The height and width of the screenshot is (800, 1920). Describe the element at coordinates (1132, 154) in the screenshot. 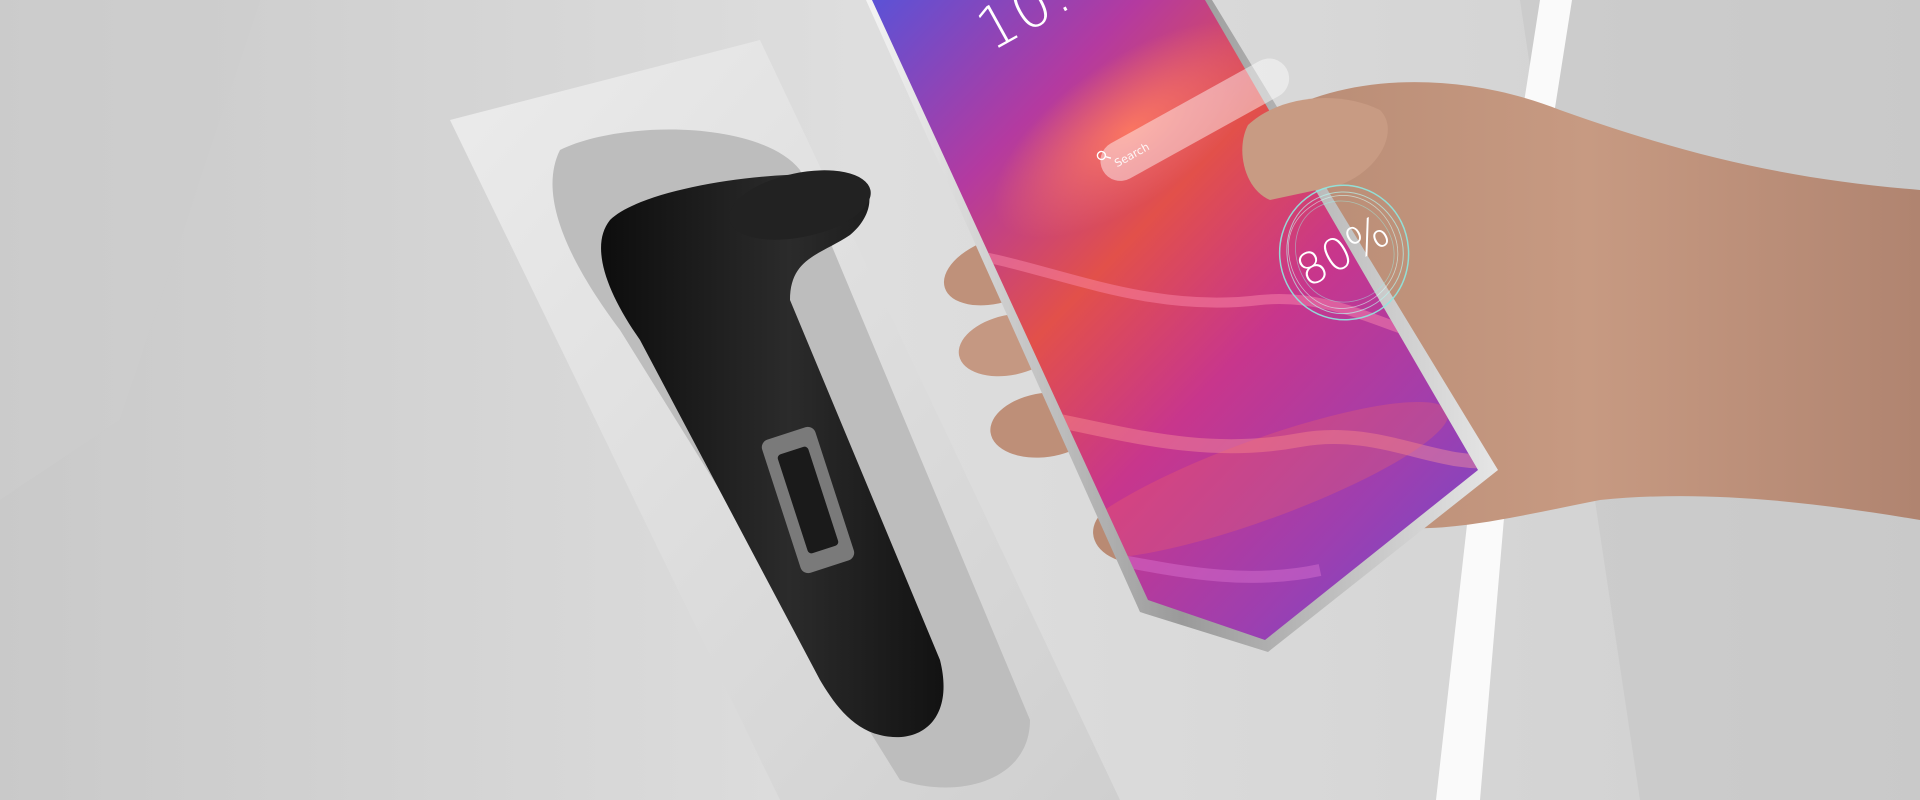

I see `search-placeholder: Search` at that location.